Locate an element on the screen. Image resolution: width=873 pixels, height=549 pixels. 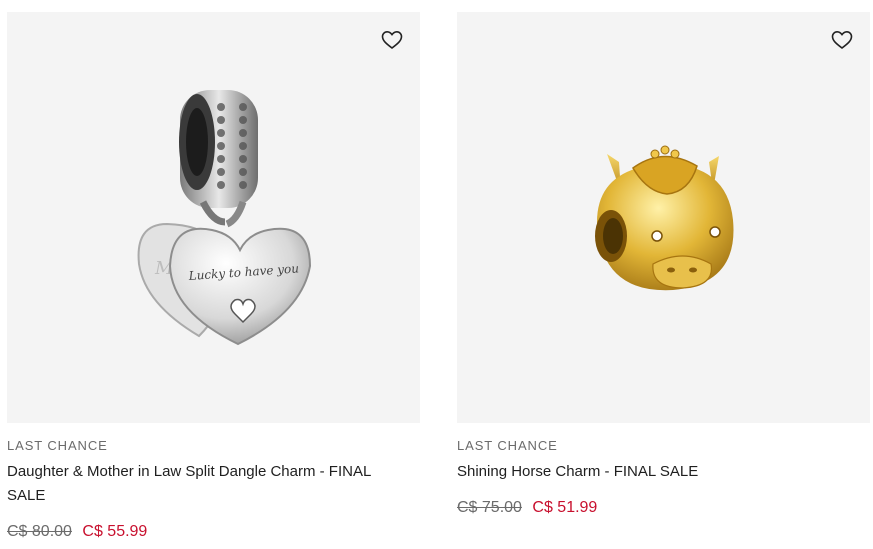
product-name-link: Shining Horse Charm - FINAL SALE is located at coordinates (657, 472).